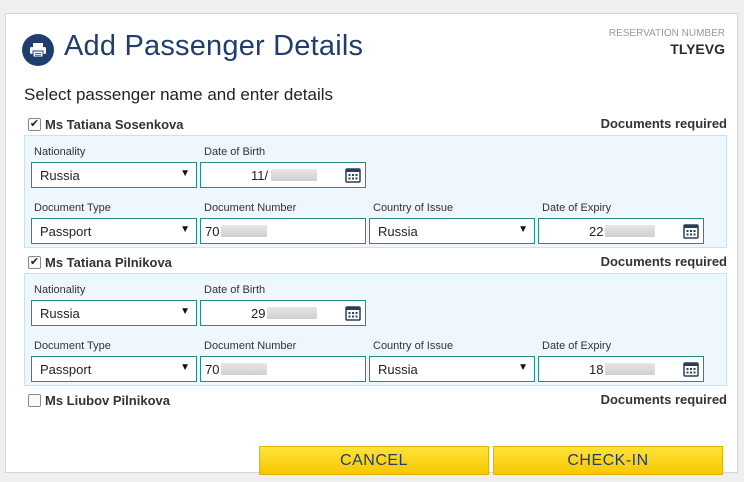 The height and width of the screenshot is (482, 744). What do you see at coordinates (596, 369) in the screenshot?
I see `date-of-expiry-value: 18` at bounding box center [596, 369].